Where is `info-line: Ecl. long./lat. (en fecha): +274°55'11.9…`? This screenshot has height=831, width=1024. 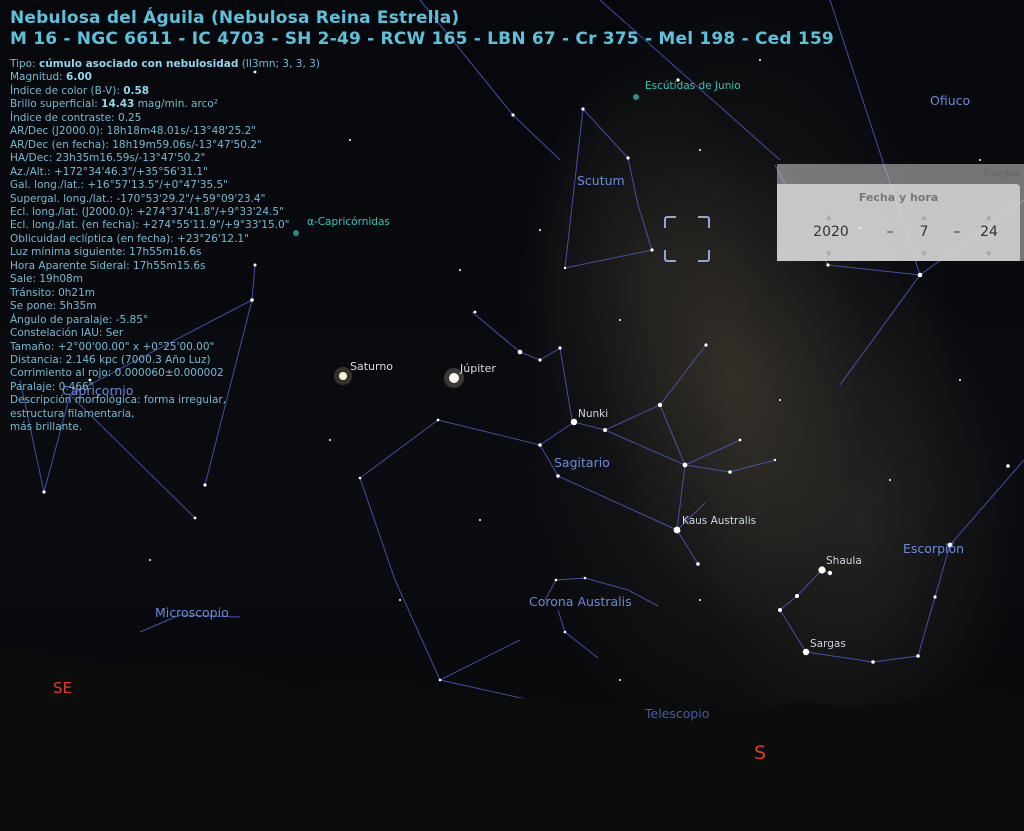 info-line: Ecl. long./lat. (en fecha): +274°55'11.9… is located at coordinates (422, 225).